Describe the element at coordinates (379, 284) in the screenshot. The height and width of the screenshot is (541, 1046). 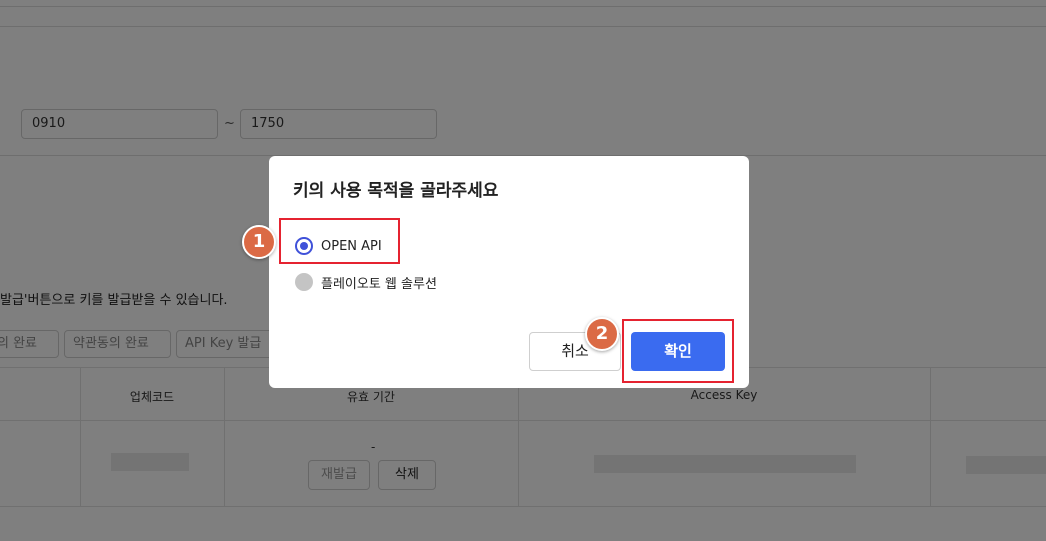
I see `option-label: 플레이오토 웹 솔루션` at that location.